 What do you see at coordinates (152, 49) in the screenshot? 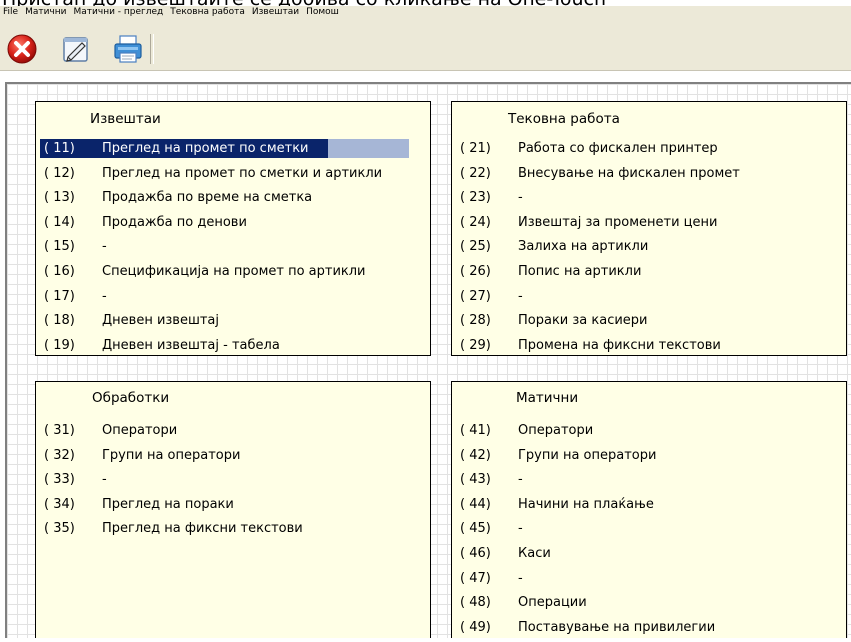
I see `toolbar-separator` at bounding box center [152, 49].